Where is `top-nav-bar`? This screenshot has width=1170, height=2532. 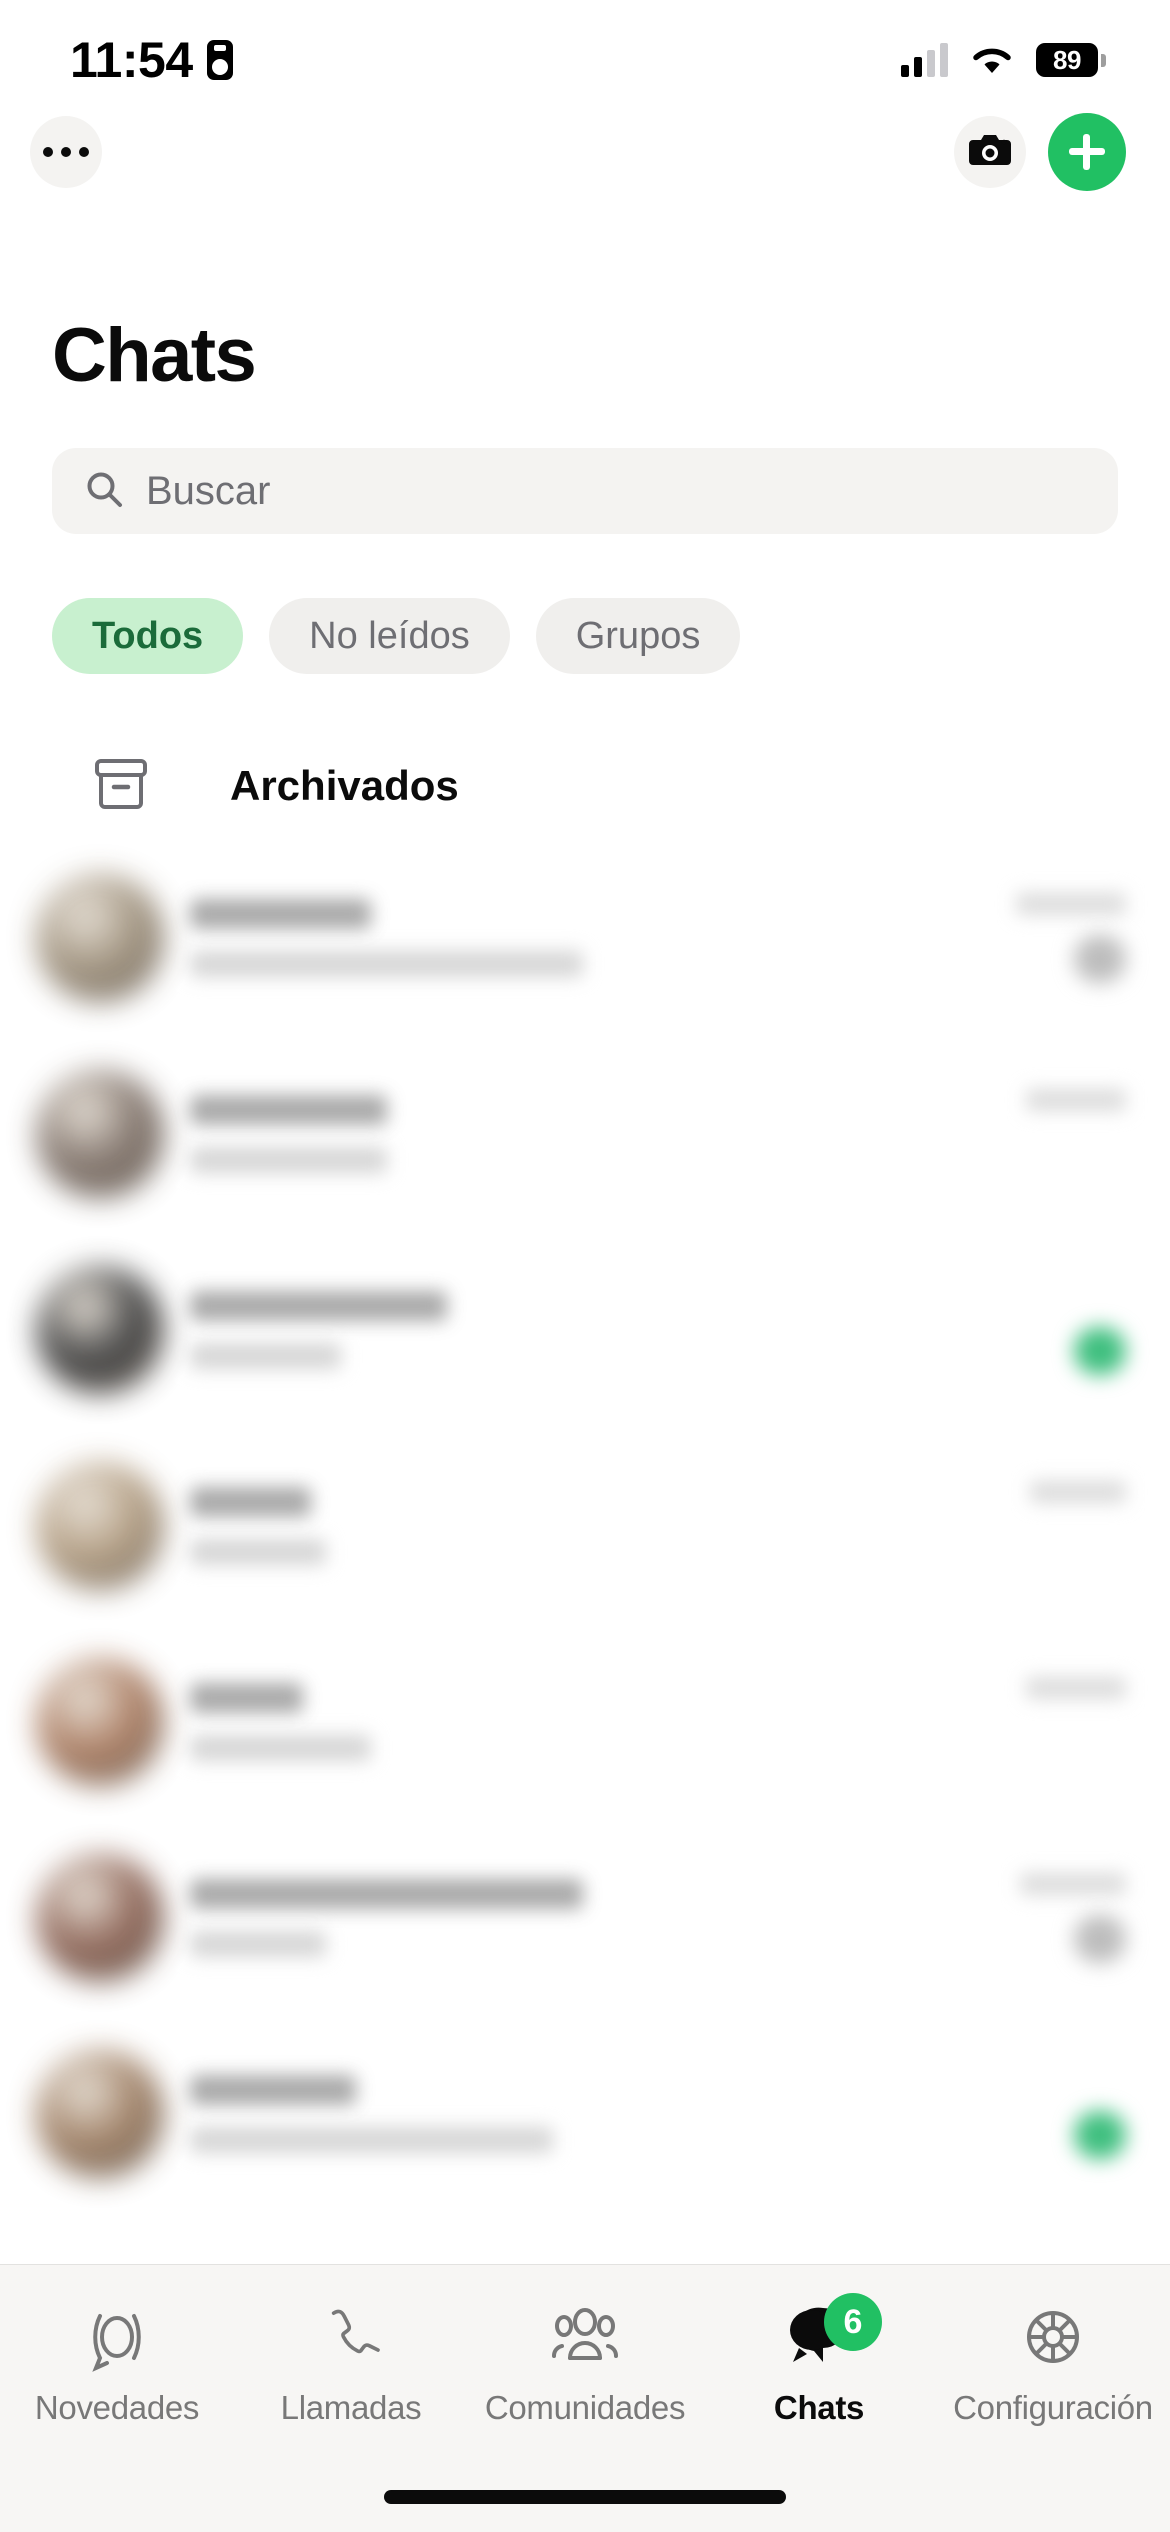 top-nav-bar is located at coordinates (585, 152).